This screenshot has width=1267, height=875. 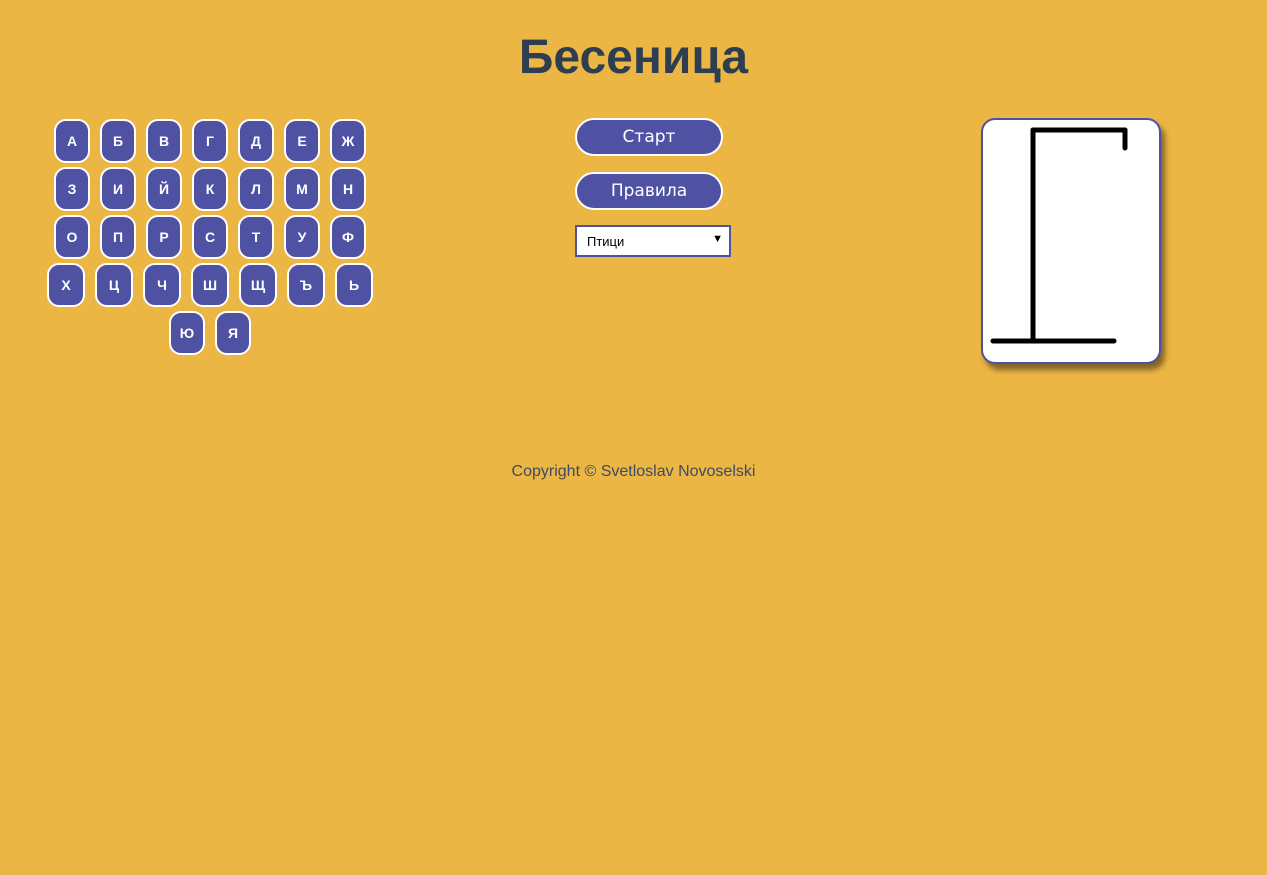 What do you see at coordinates (348, 141) in the screenshot?
I see `letter-key-zh: Ж` at bounding box center [348, 141].